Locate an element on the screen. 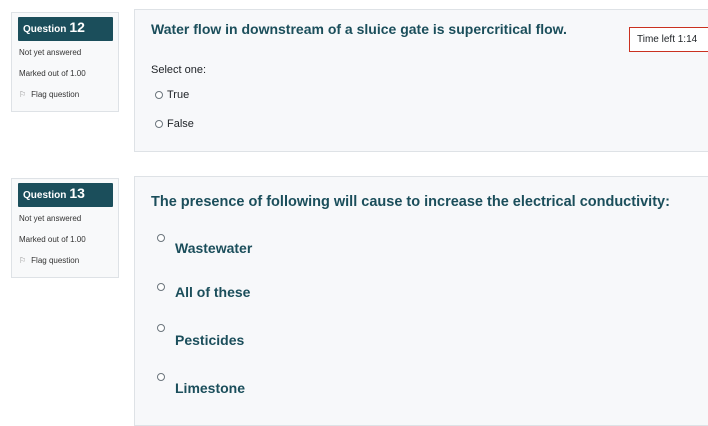 Image resolution: width=708 pixels, height=426 pixels. option-label: Wastewater is located at coordinates (214, 248).